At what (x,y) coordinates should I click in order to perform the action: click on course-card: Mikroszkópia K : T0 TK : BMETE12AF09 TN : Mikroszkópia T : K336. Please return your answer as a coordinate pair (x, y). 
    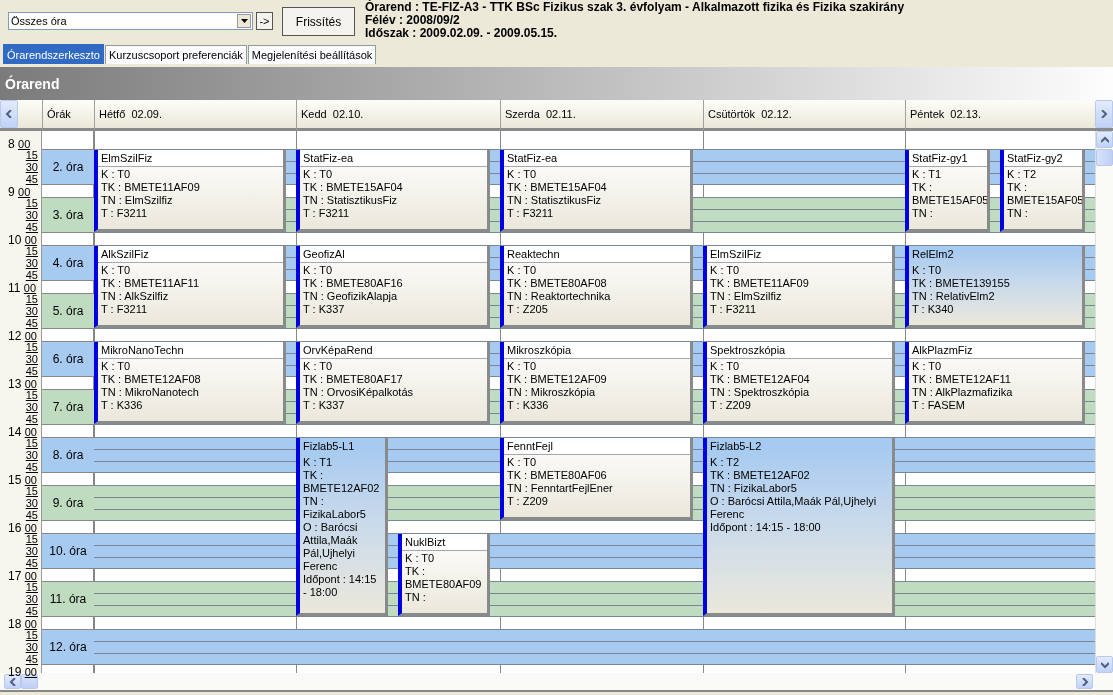
    Looking at the image, I should click on (596, 383).